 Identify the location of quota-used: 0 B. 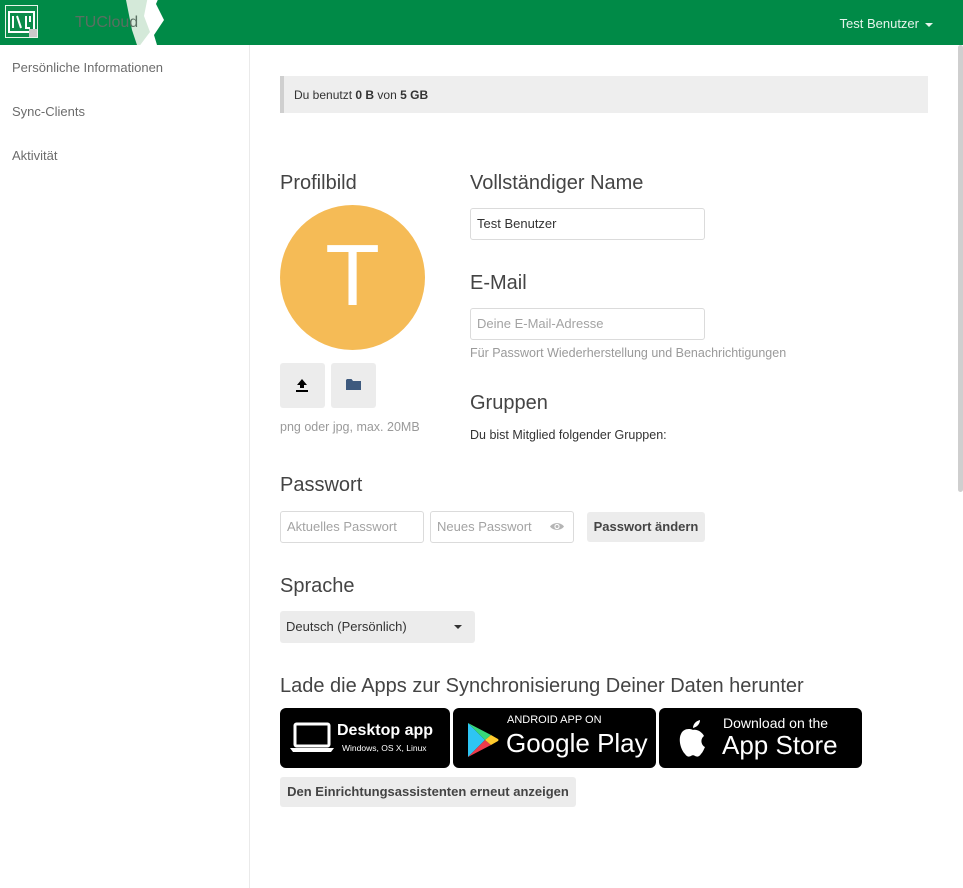
(365, 95).